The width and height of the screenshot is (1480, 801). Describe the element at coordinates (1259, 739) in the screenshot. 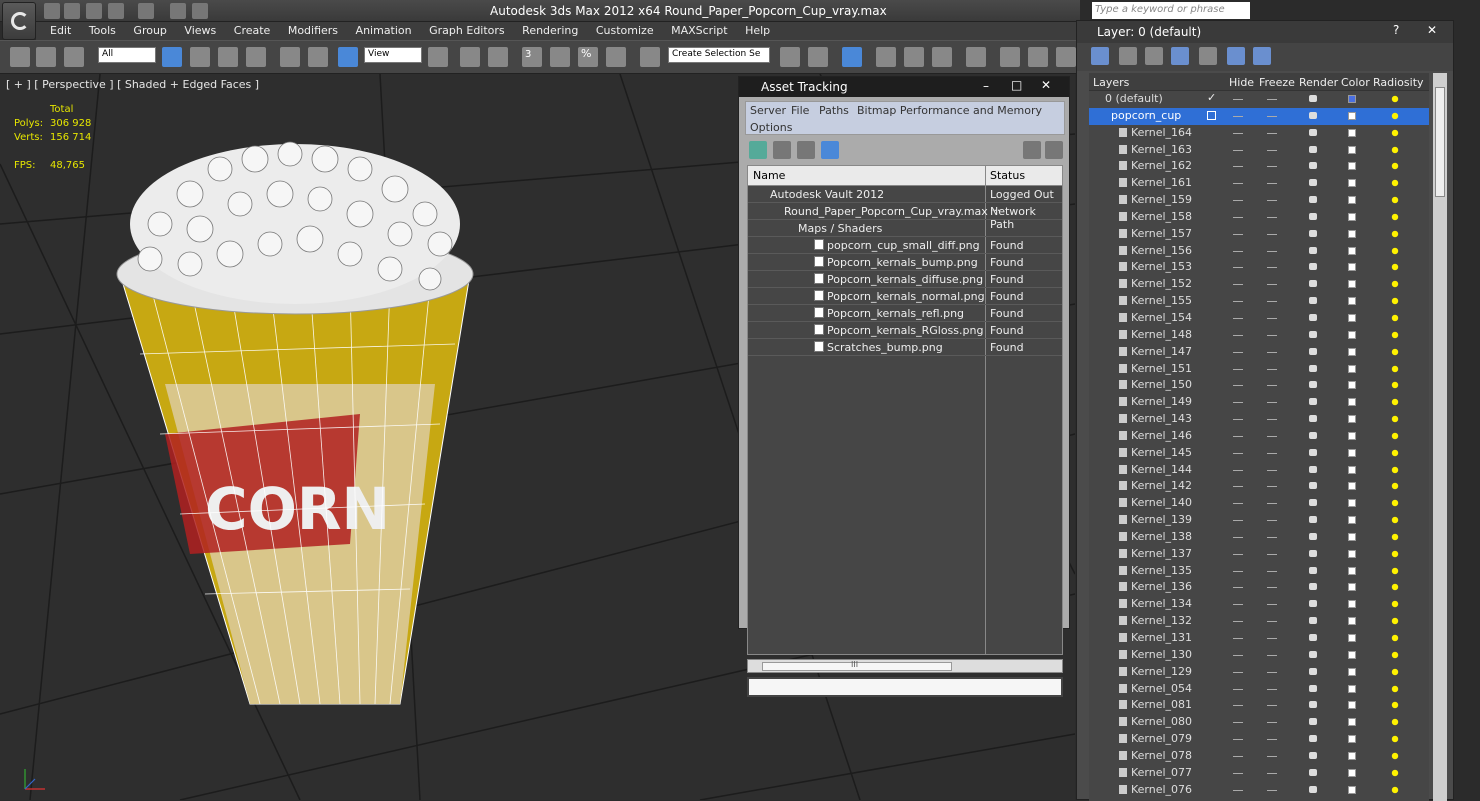

I see `layer-object-row: Kernel_079` at that location.